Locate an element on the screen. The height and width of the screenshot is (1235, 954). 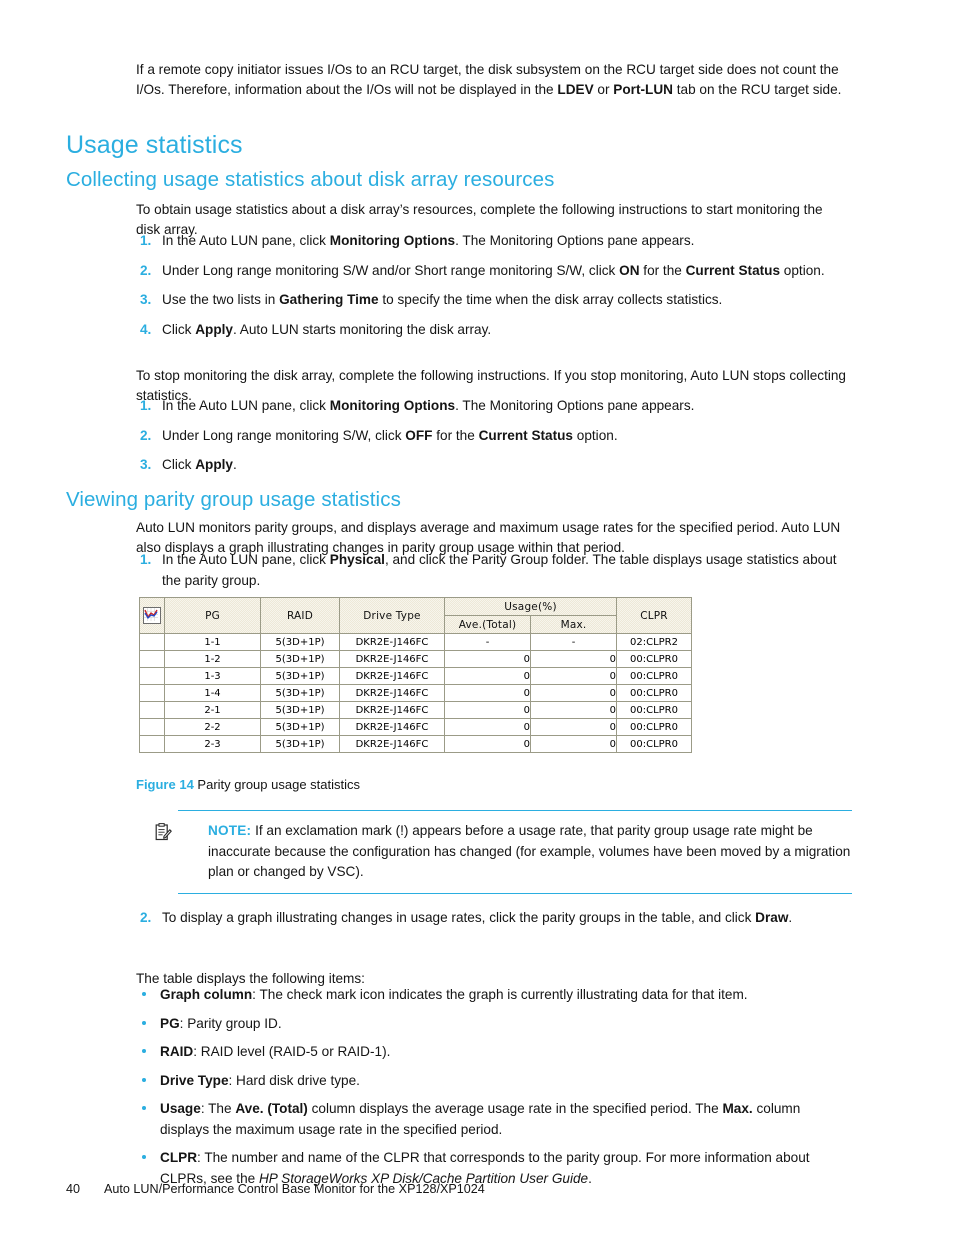
cell-clpr: 02:CLPR2 is located at coordinates (654, 642).